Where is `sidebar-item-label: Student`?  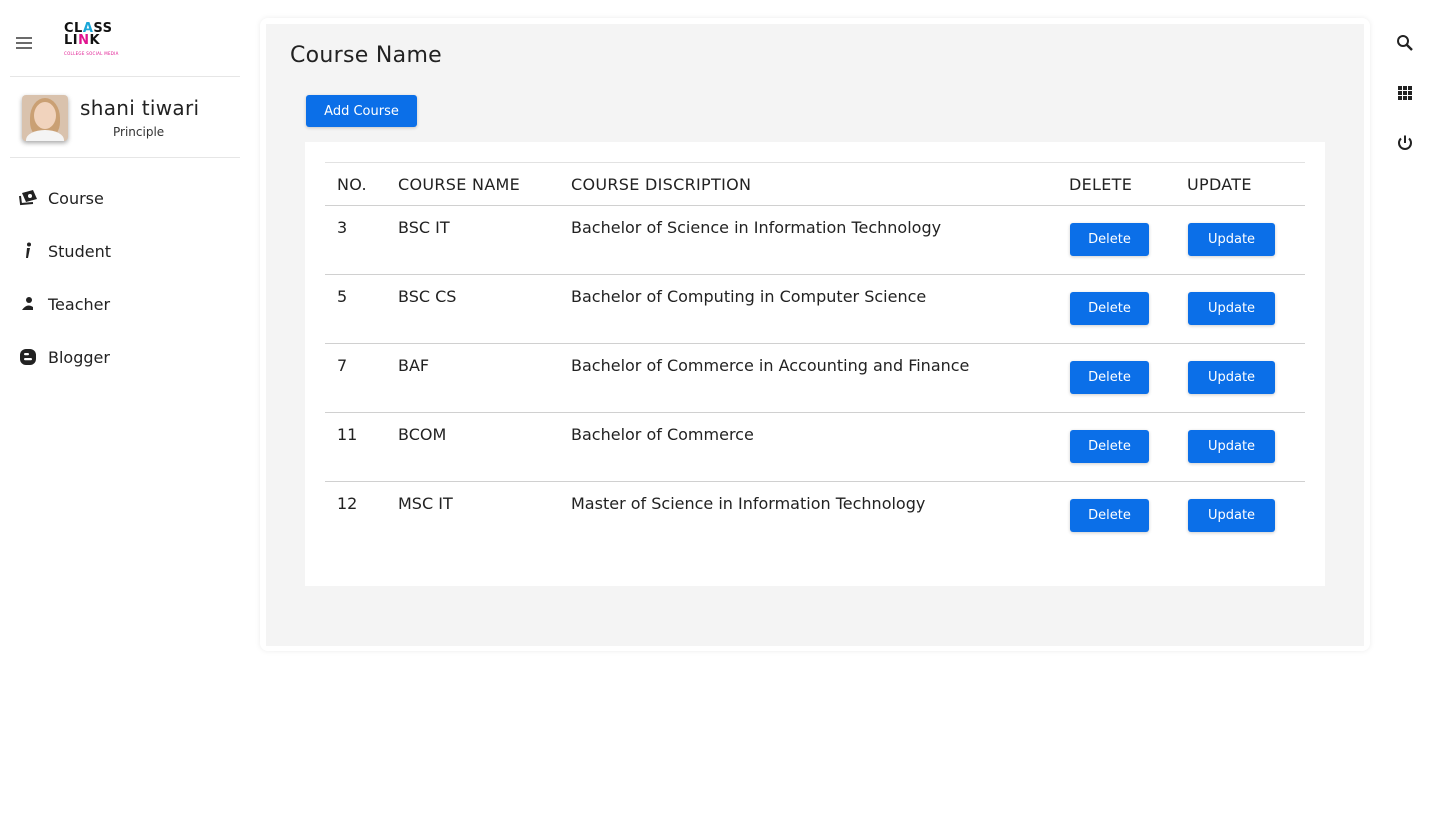 sidebar-item-label: Student is located at coordinates (79, 251).